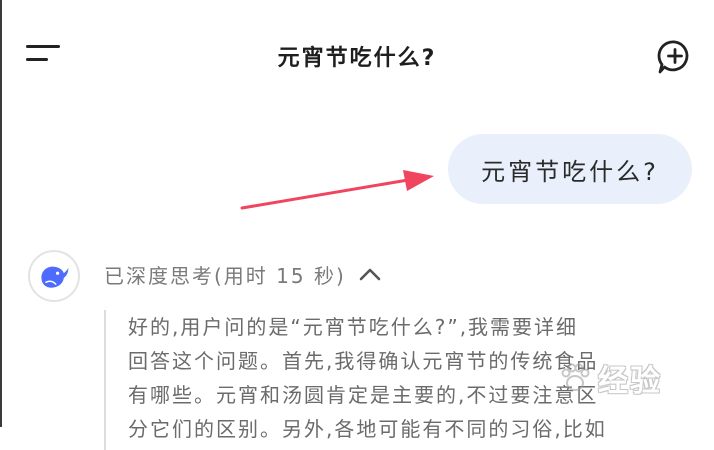 The image size is (714, 450). I want to click on thinking-line: 好的,用户问的是“元宵节吃什么?”,我需要详细, so click(353, 327).